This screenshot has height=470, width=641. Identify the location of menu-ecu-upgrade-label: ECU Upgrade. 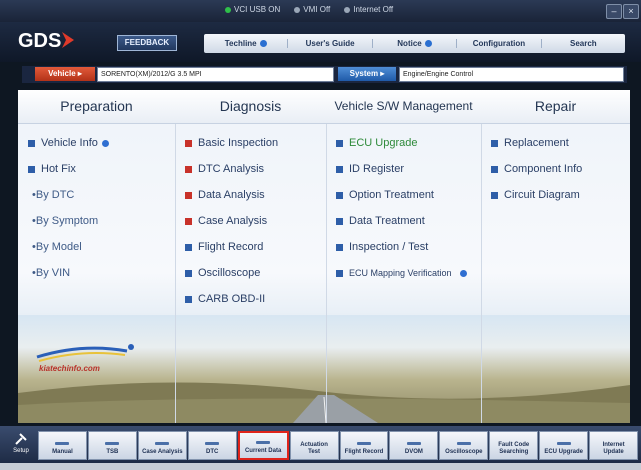
(383, 143).